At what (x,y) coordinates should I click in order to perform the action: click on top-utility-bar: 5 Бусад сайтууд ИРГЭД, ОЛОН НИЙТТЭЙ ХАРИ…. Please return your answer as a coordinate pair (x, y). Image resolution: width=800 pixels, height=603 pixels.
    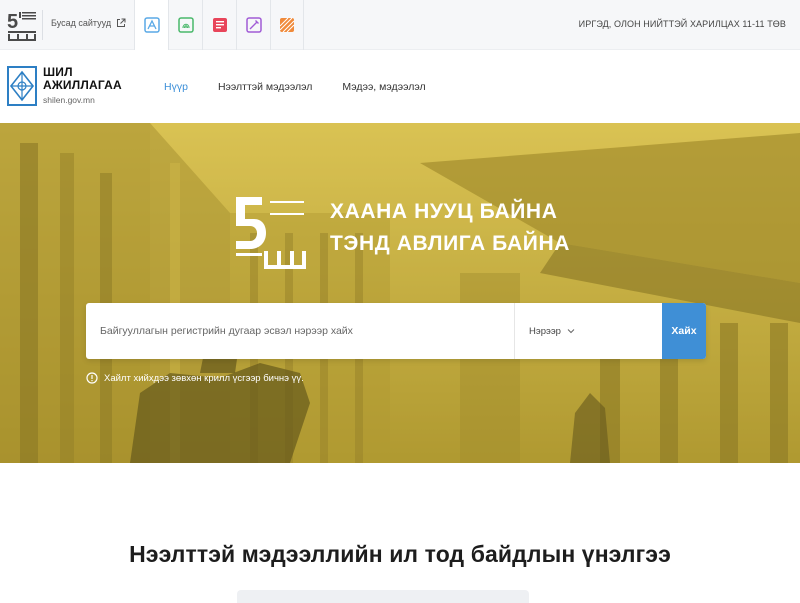
    Looking at the image, I should click on (400, 25).